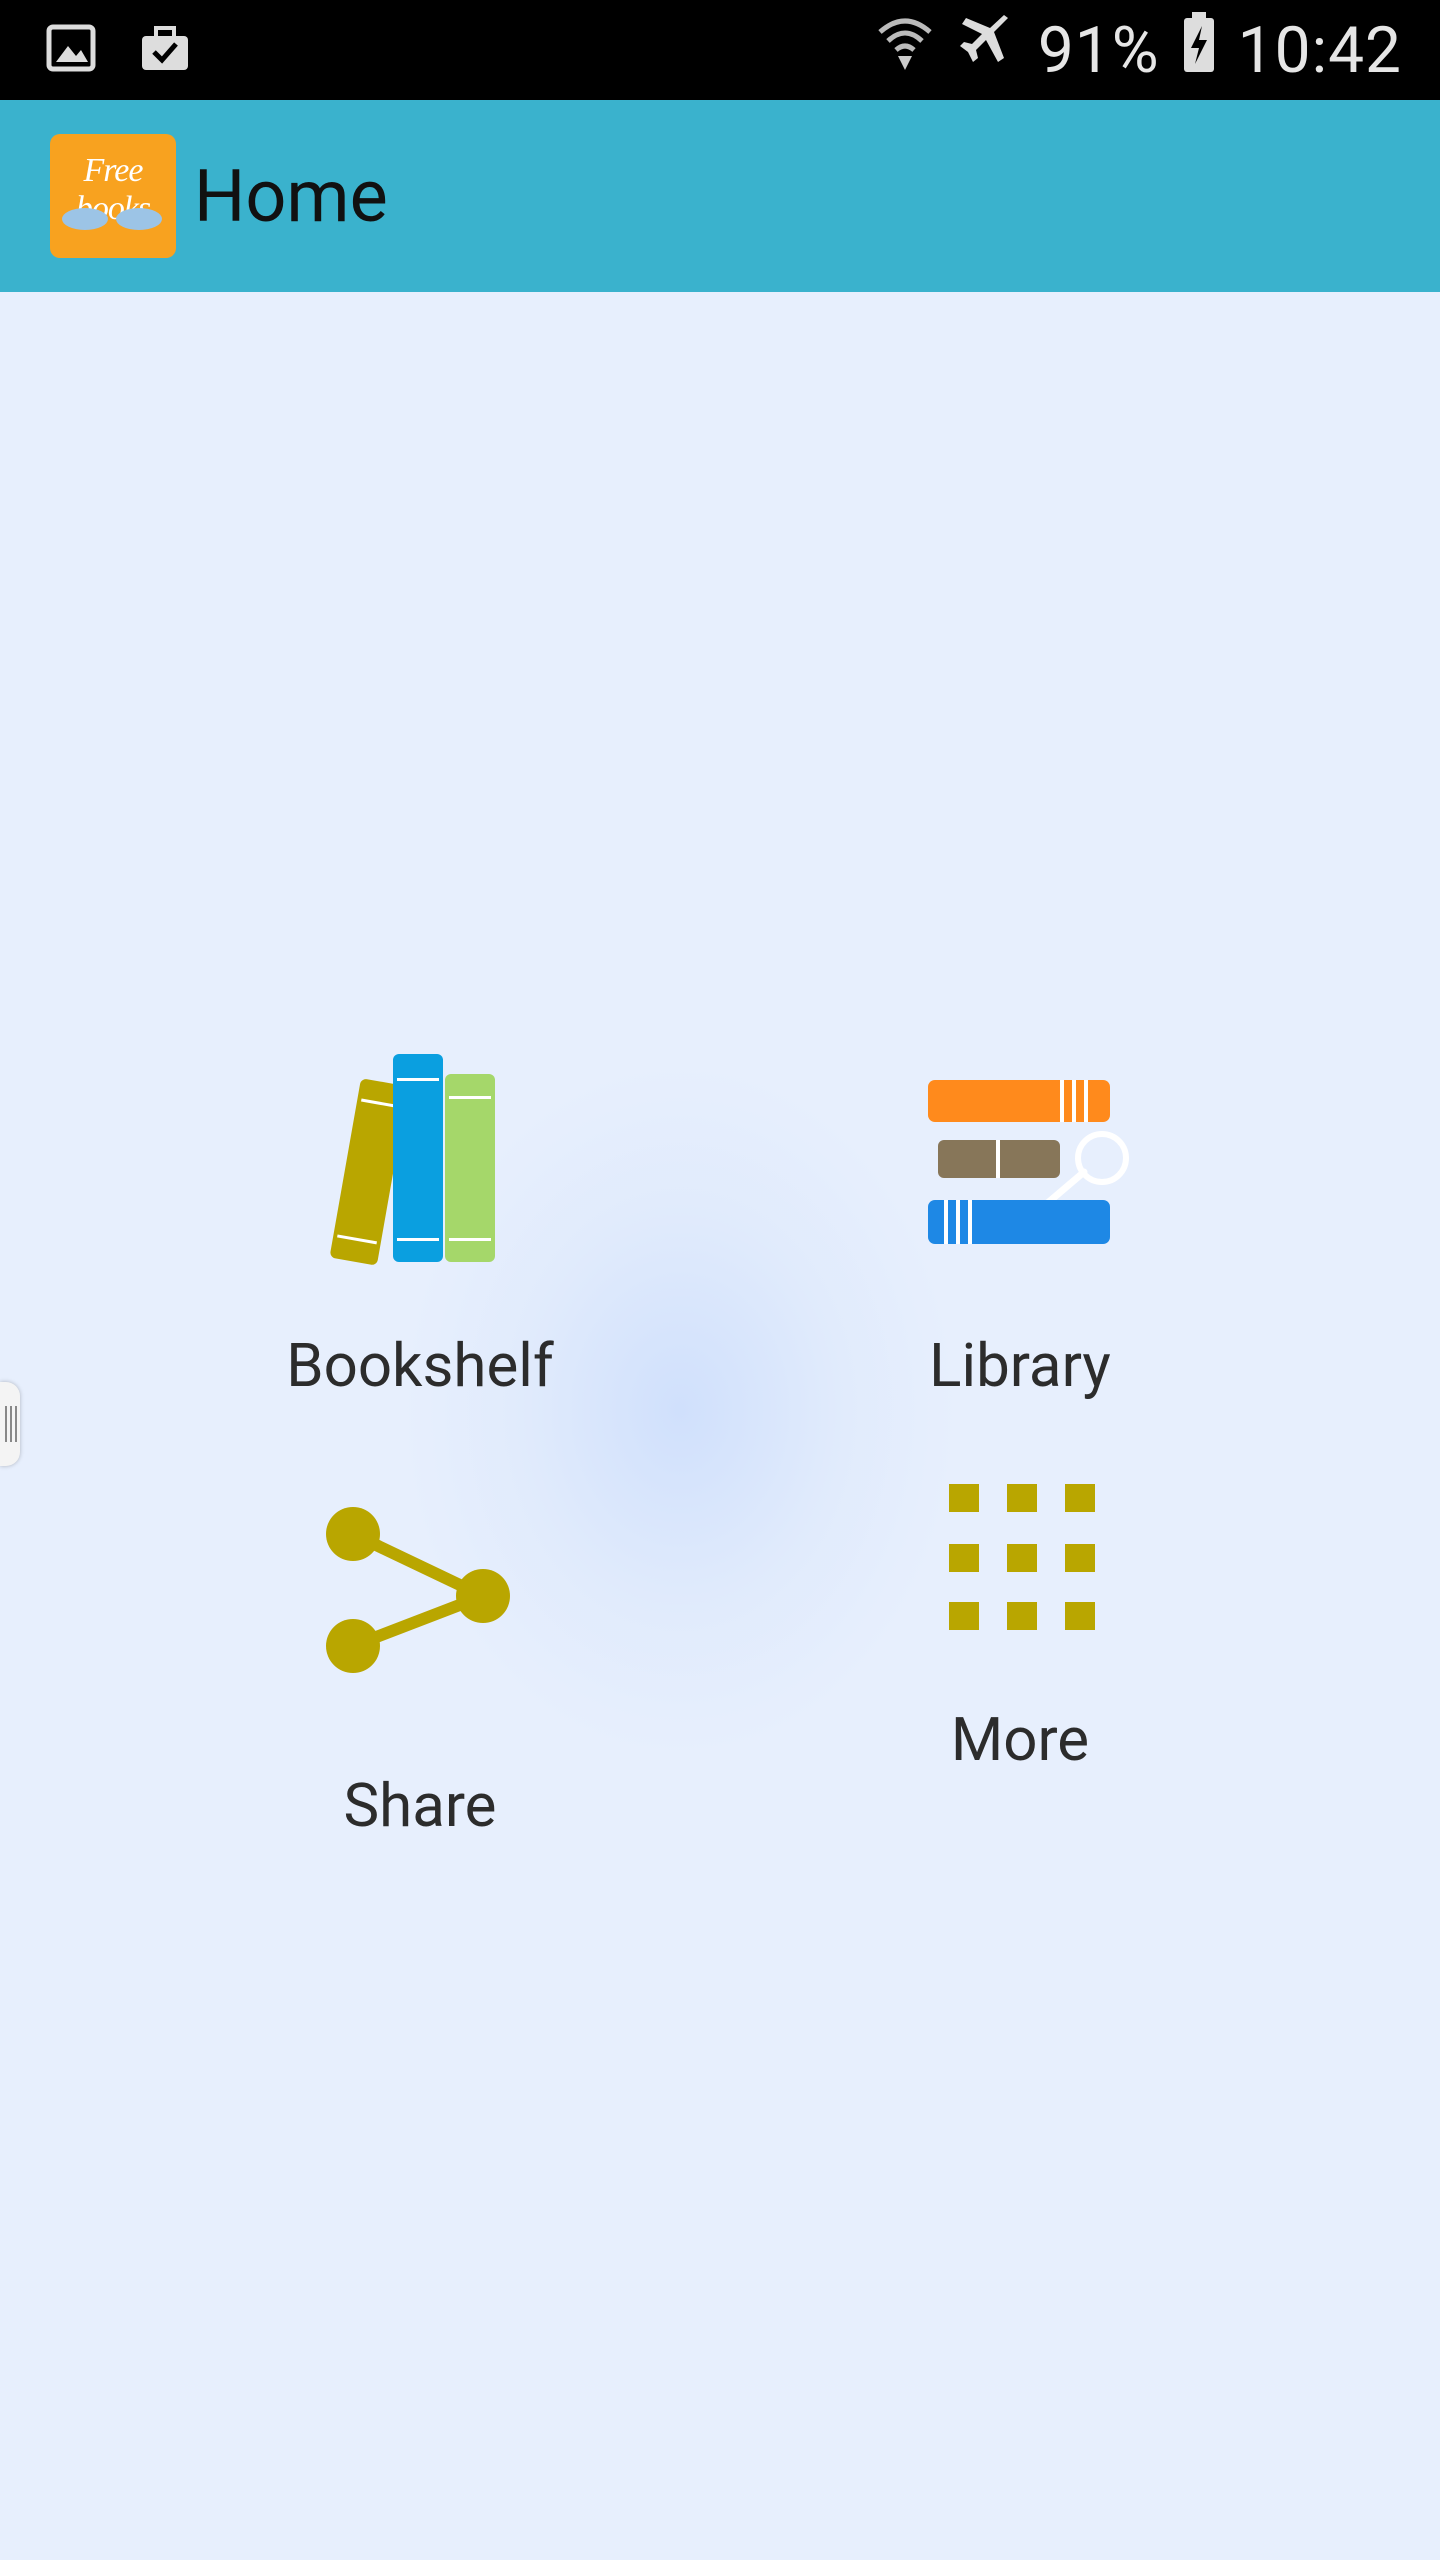 This screenshot has width=1440, height=2560. I want to click on bookshelf-label: Bookshelf, so click(420, 1365).